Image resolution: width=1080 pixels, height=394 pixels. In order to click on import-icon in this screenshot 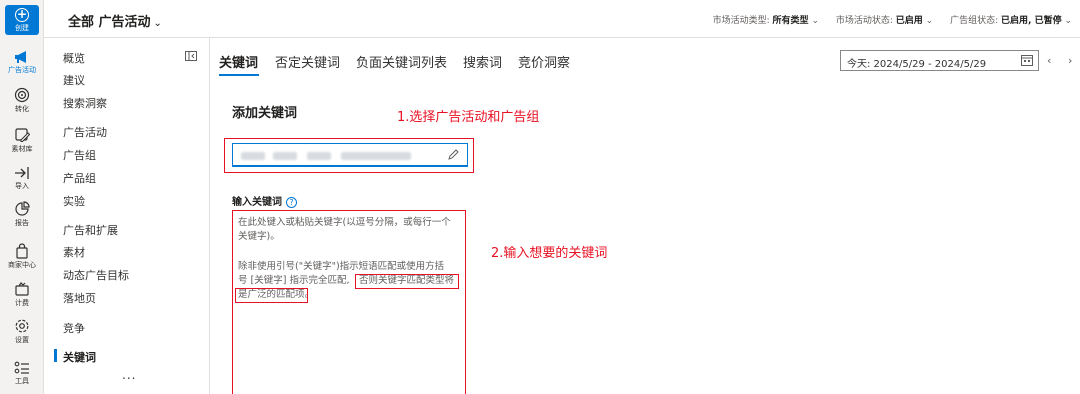, I will do `click(22, 173)`.